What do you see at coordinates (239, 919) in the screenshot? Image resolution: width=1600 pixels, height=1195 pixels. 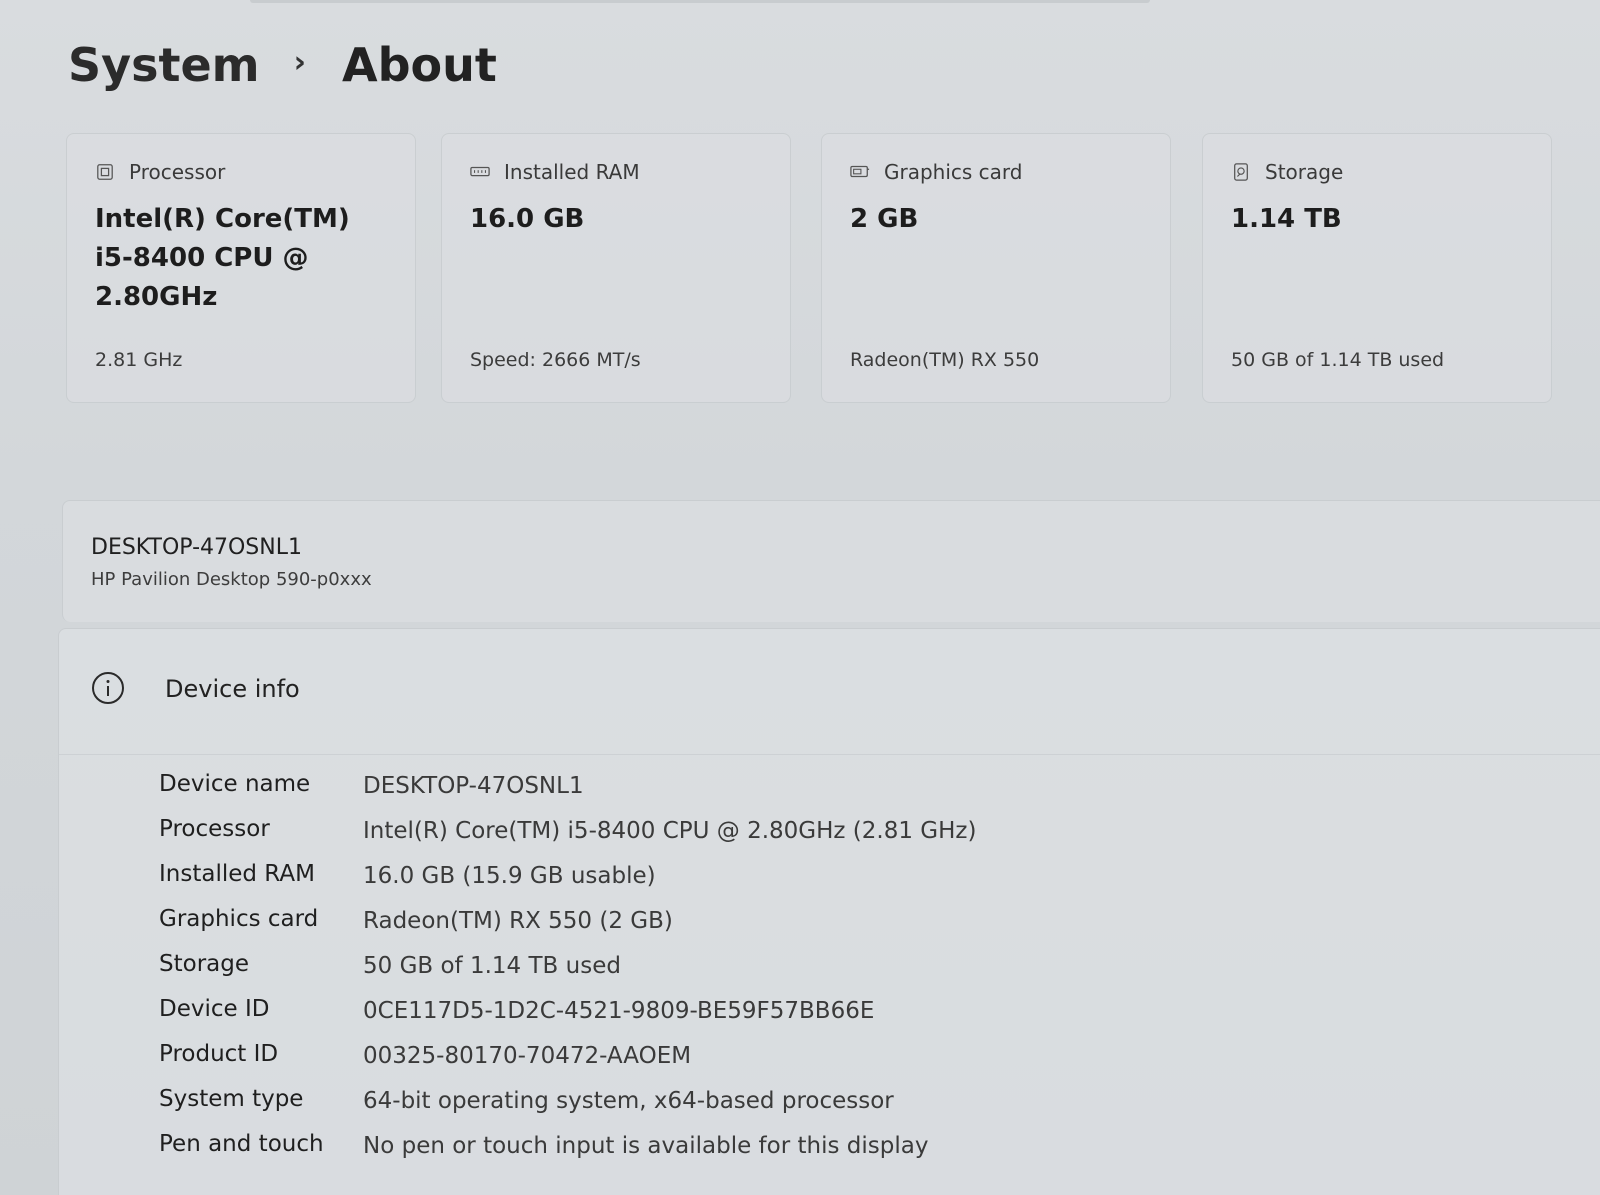 I see `spec-label: Graphics card` at bounding box center [239, 919].